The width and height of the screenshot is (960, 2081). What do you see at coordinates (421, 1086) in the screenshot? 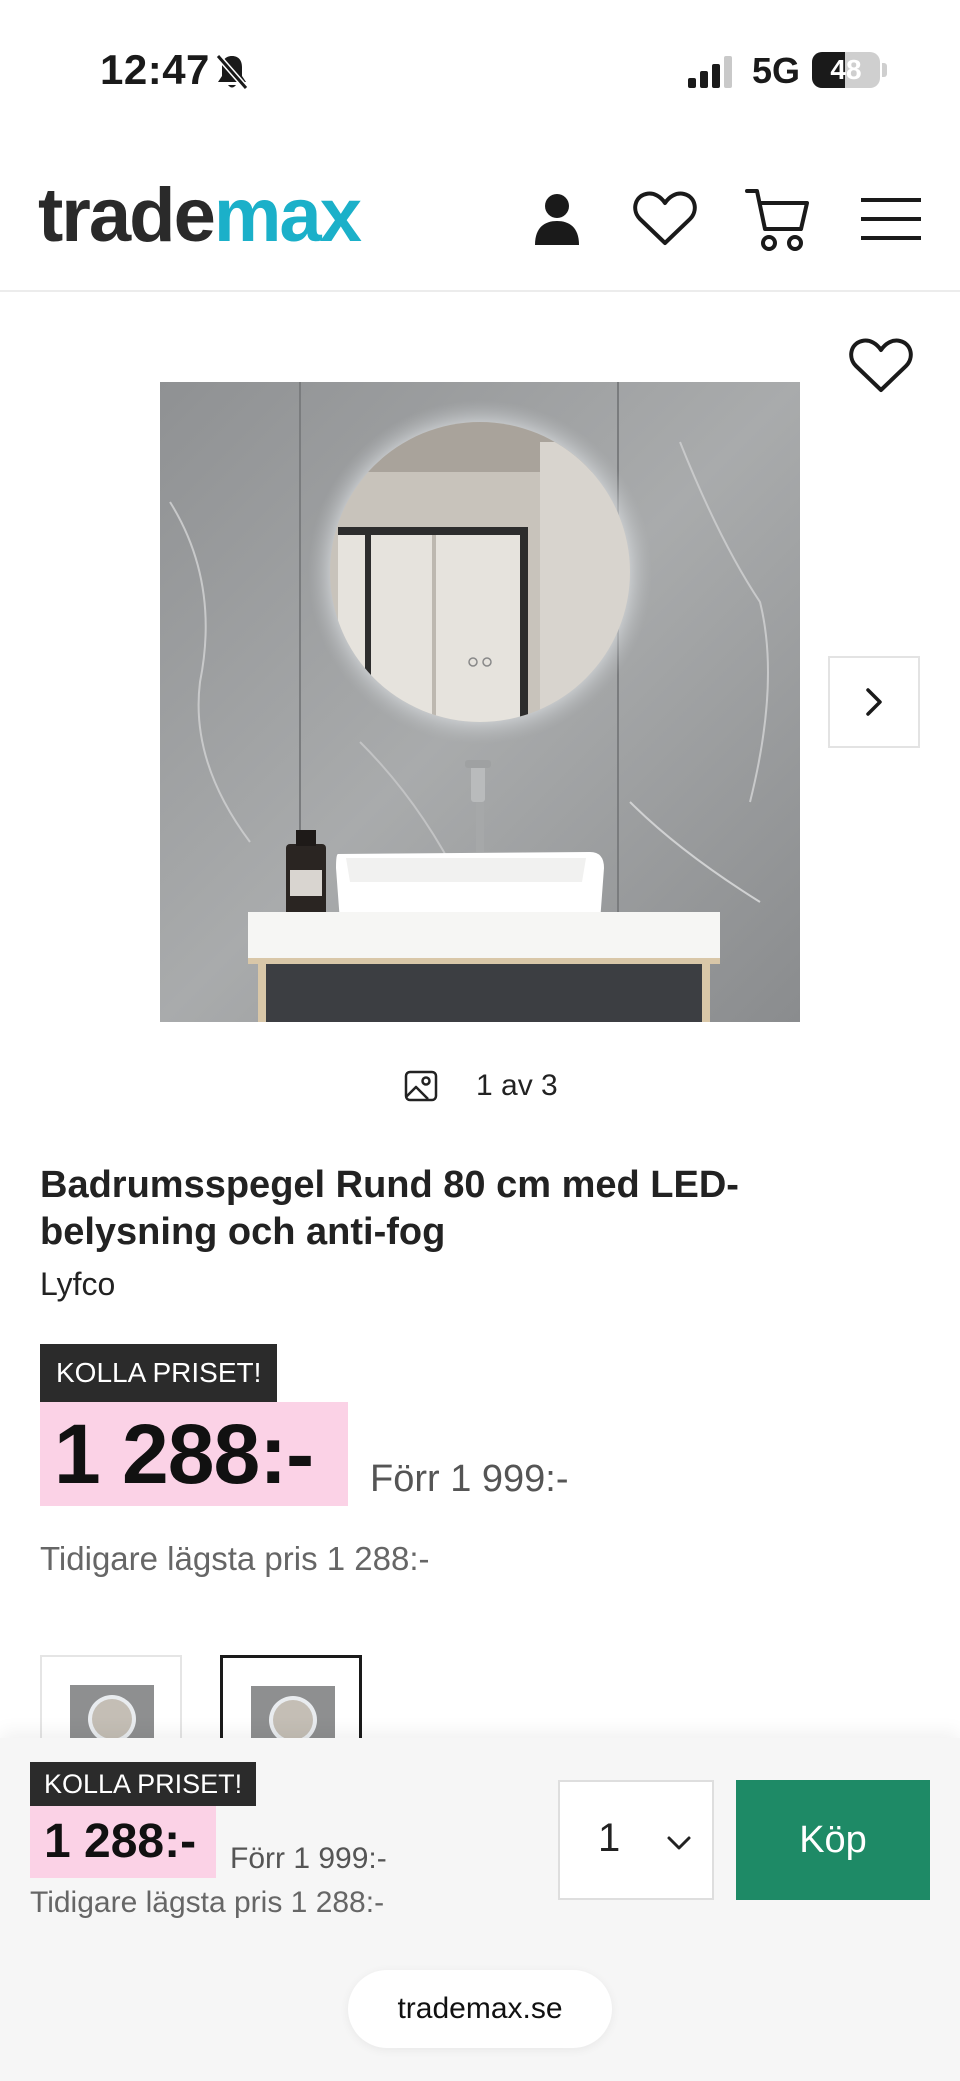
I see `image-icon` at bounding box center [421, 1086].